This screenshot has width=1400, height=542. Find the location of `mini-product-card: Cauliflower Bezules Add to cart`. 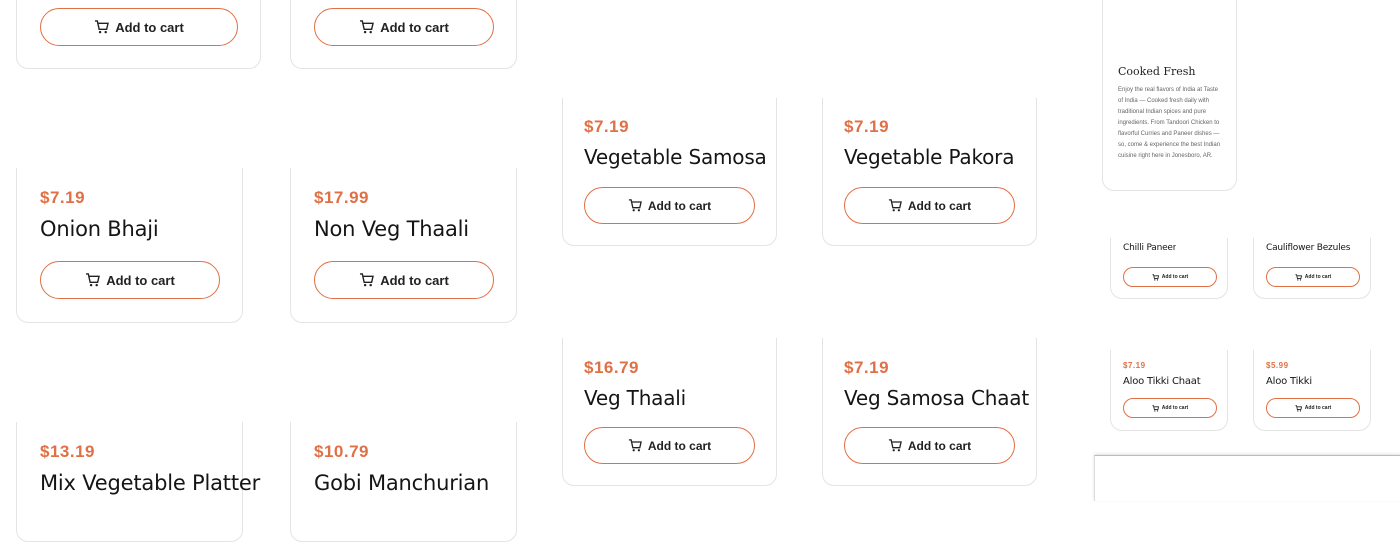

mini-product-card: Cauliflower Bezules Add to cart is located at coordinates (1312, 268).